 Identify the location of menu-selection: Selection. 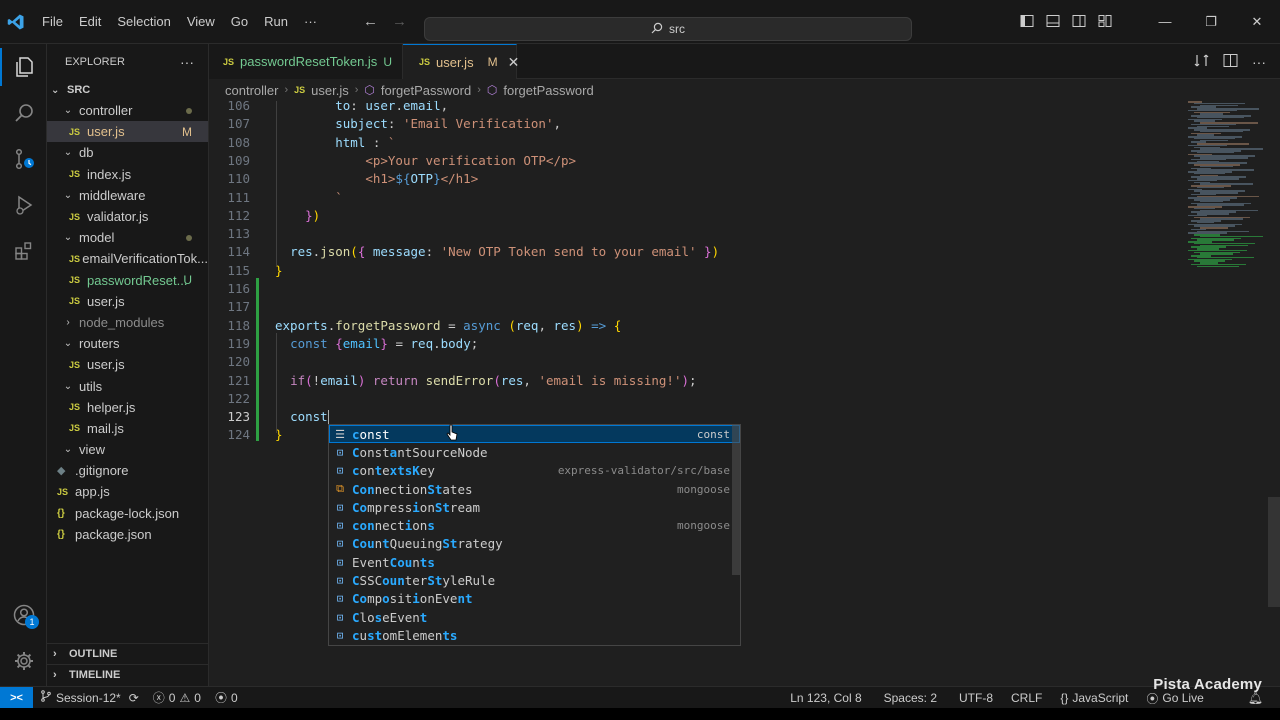
(143, 22).